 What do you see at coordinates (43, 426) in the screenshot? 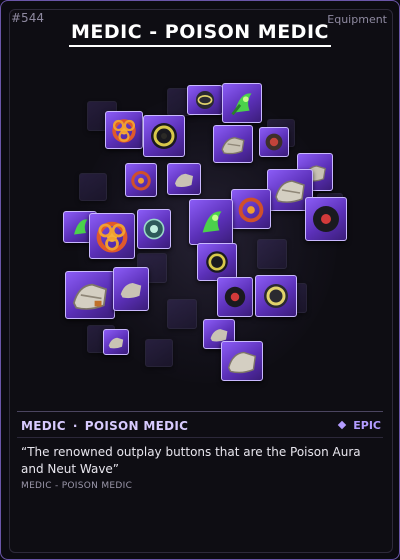
I see `card-class: MEDIC` at bounding box center [43, 426].